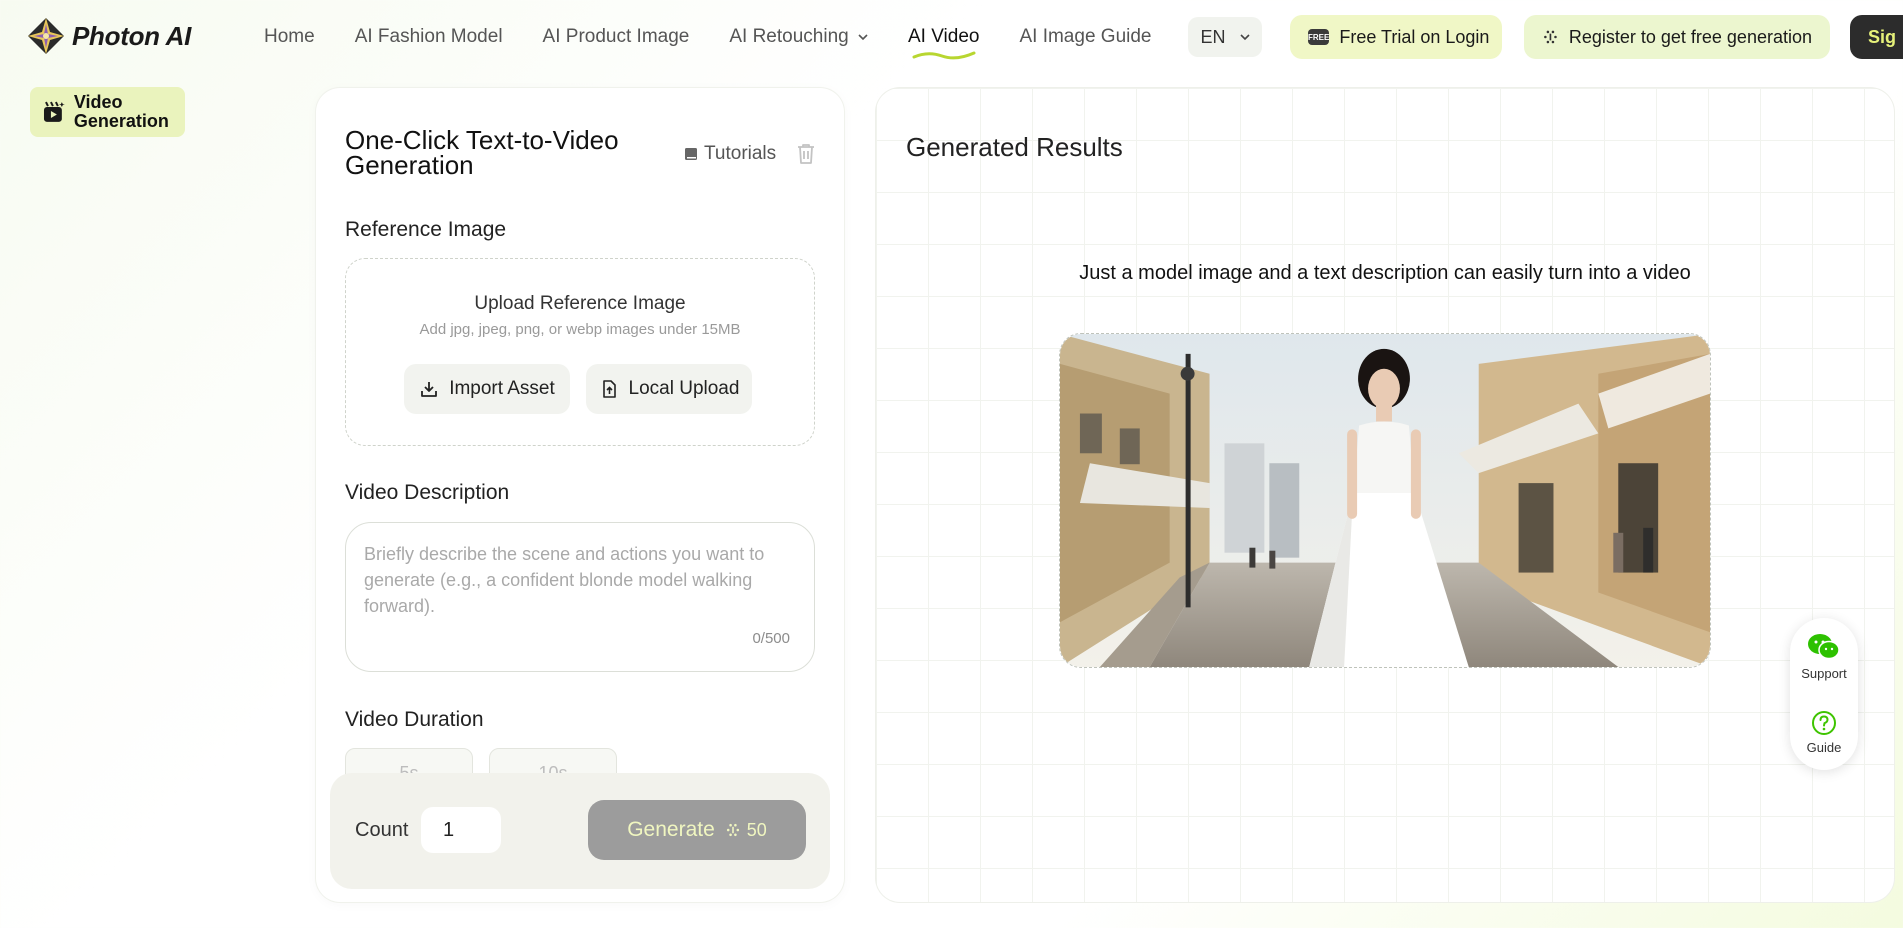 Image resolution: width=1903 pixels, height=928 pixels. I want to click on count-label: Count, so click(382, 830).